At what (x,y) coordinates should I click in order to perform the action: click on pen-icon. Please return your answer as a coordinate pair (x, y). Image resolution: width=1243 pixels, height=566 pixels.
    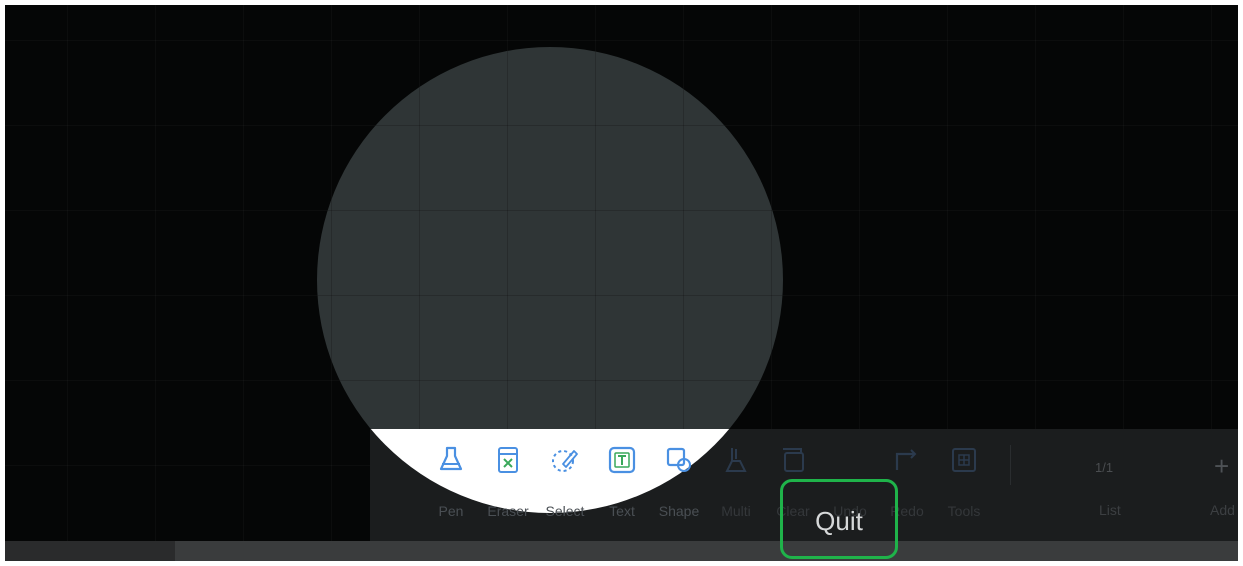
    Looking at the image, I should click on (451, 460).